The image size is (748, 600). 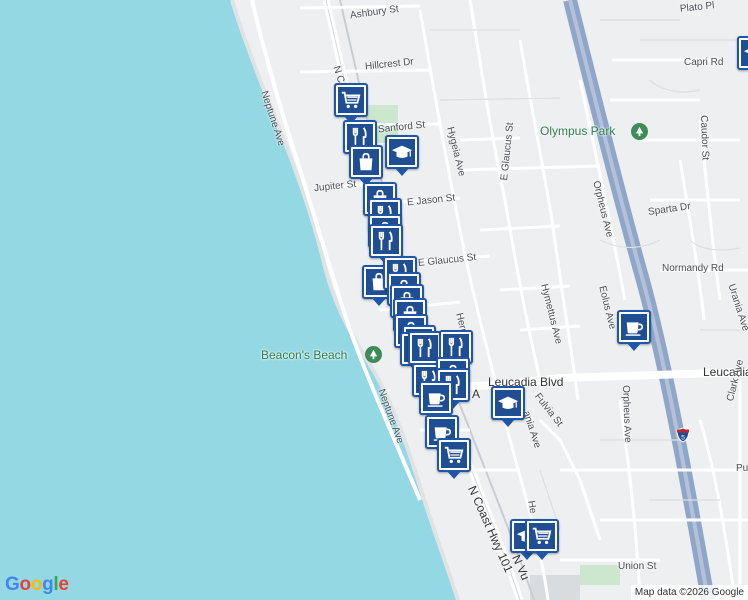 What do you see at coordinates (304, 355) in the screenshot?
I see `beacons-beach-label: Beacon's Beach` at bounding box center [304, 355].